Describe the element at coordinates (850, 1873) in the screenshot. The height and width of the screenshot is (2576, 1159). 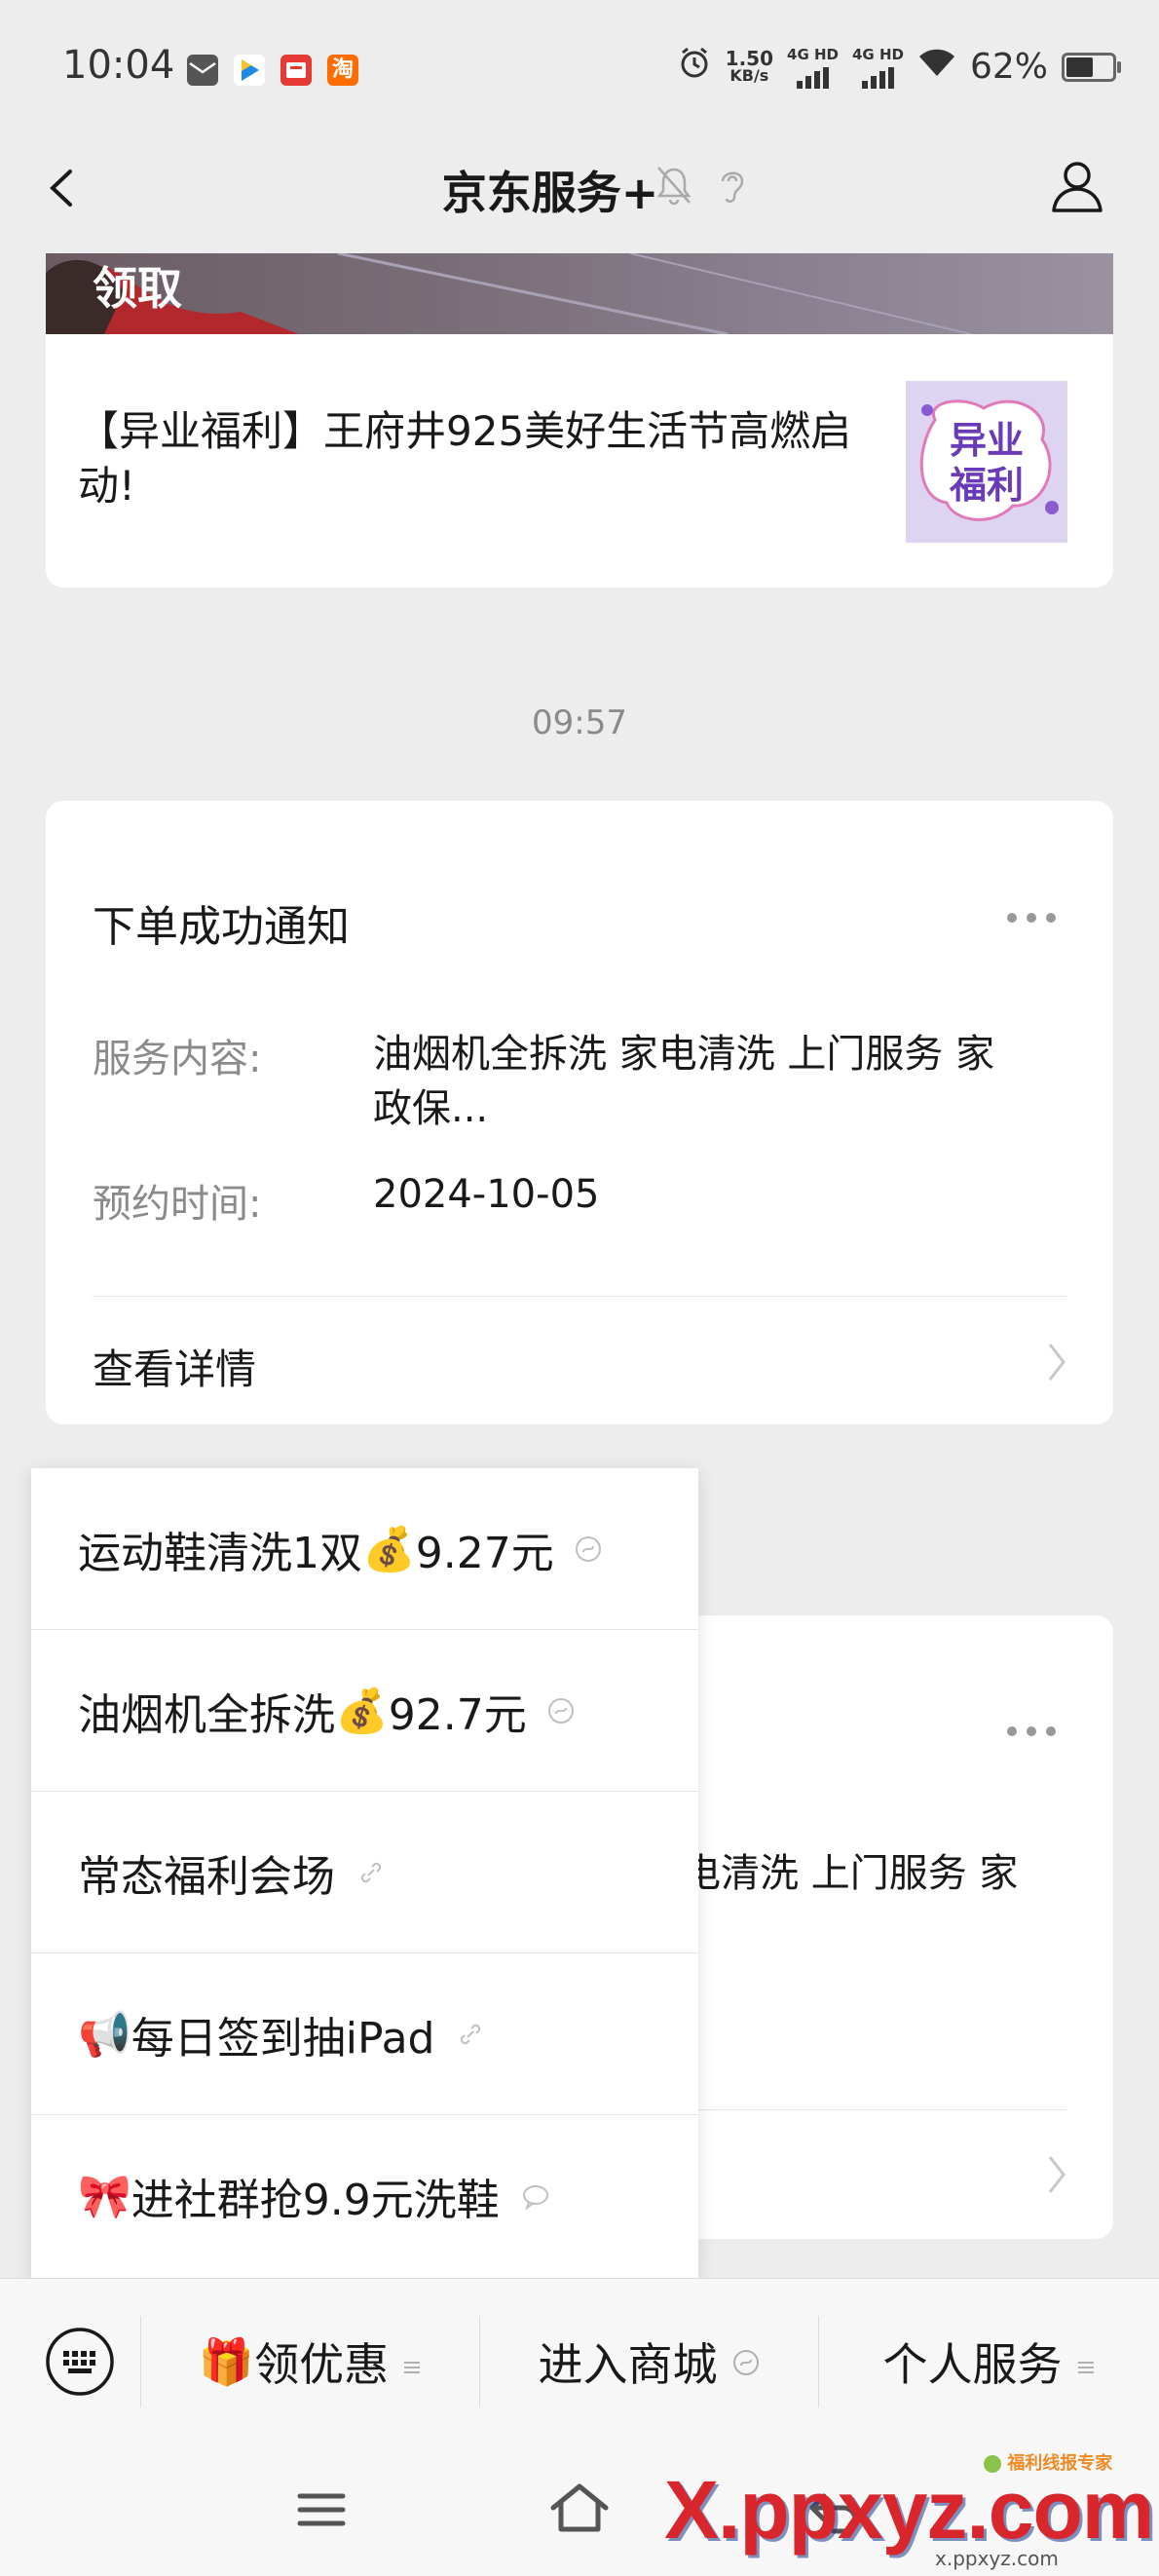
I see `service-value-2: 电清洗 上门服务 家` at that location.